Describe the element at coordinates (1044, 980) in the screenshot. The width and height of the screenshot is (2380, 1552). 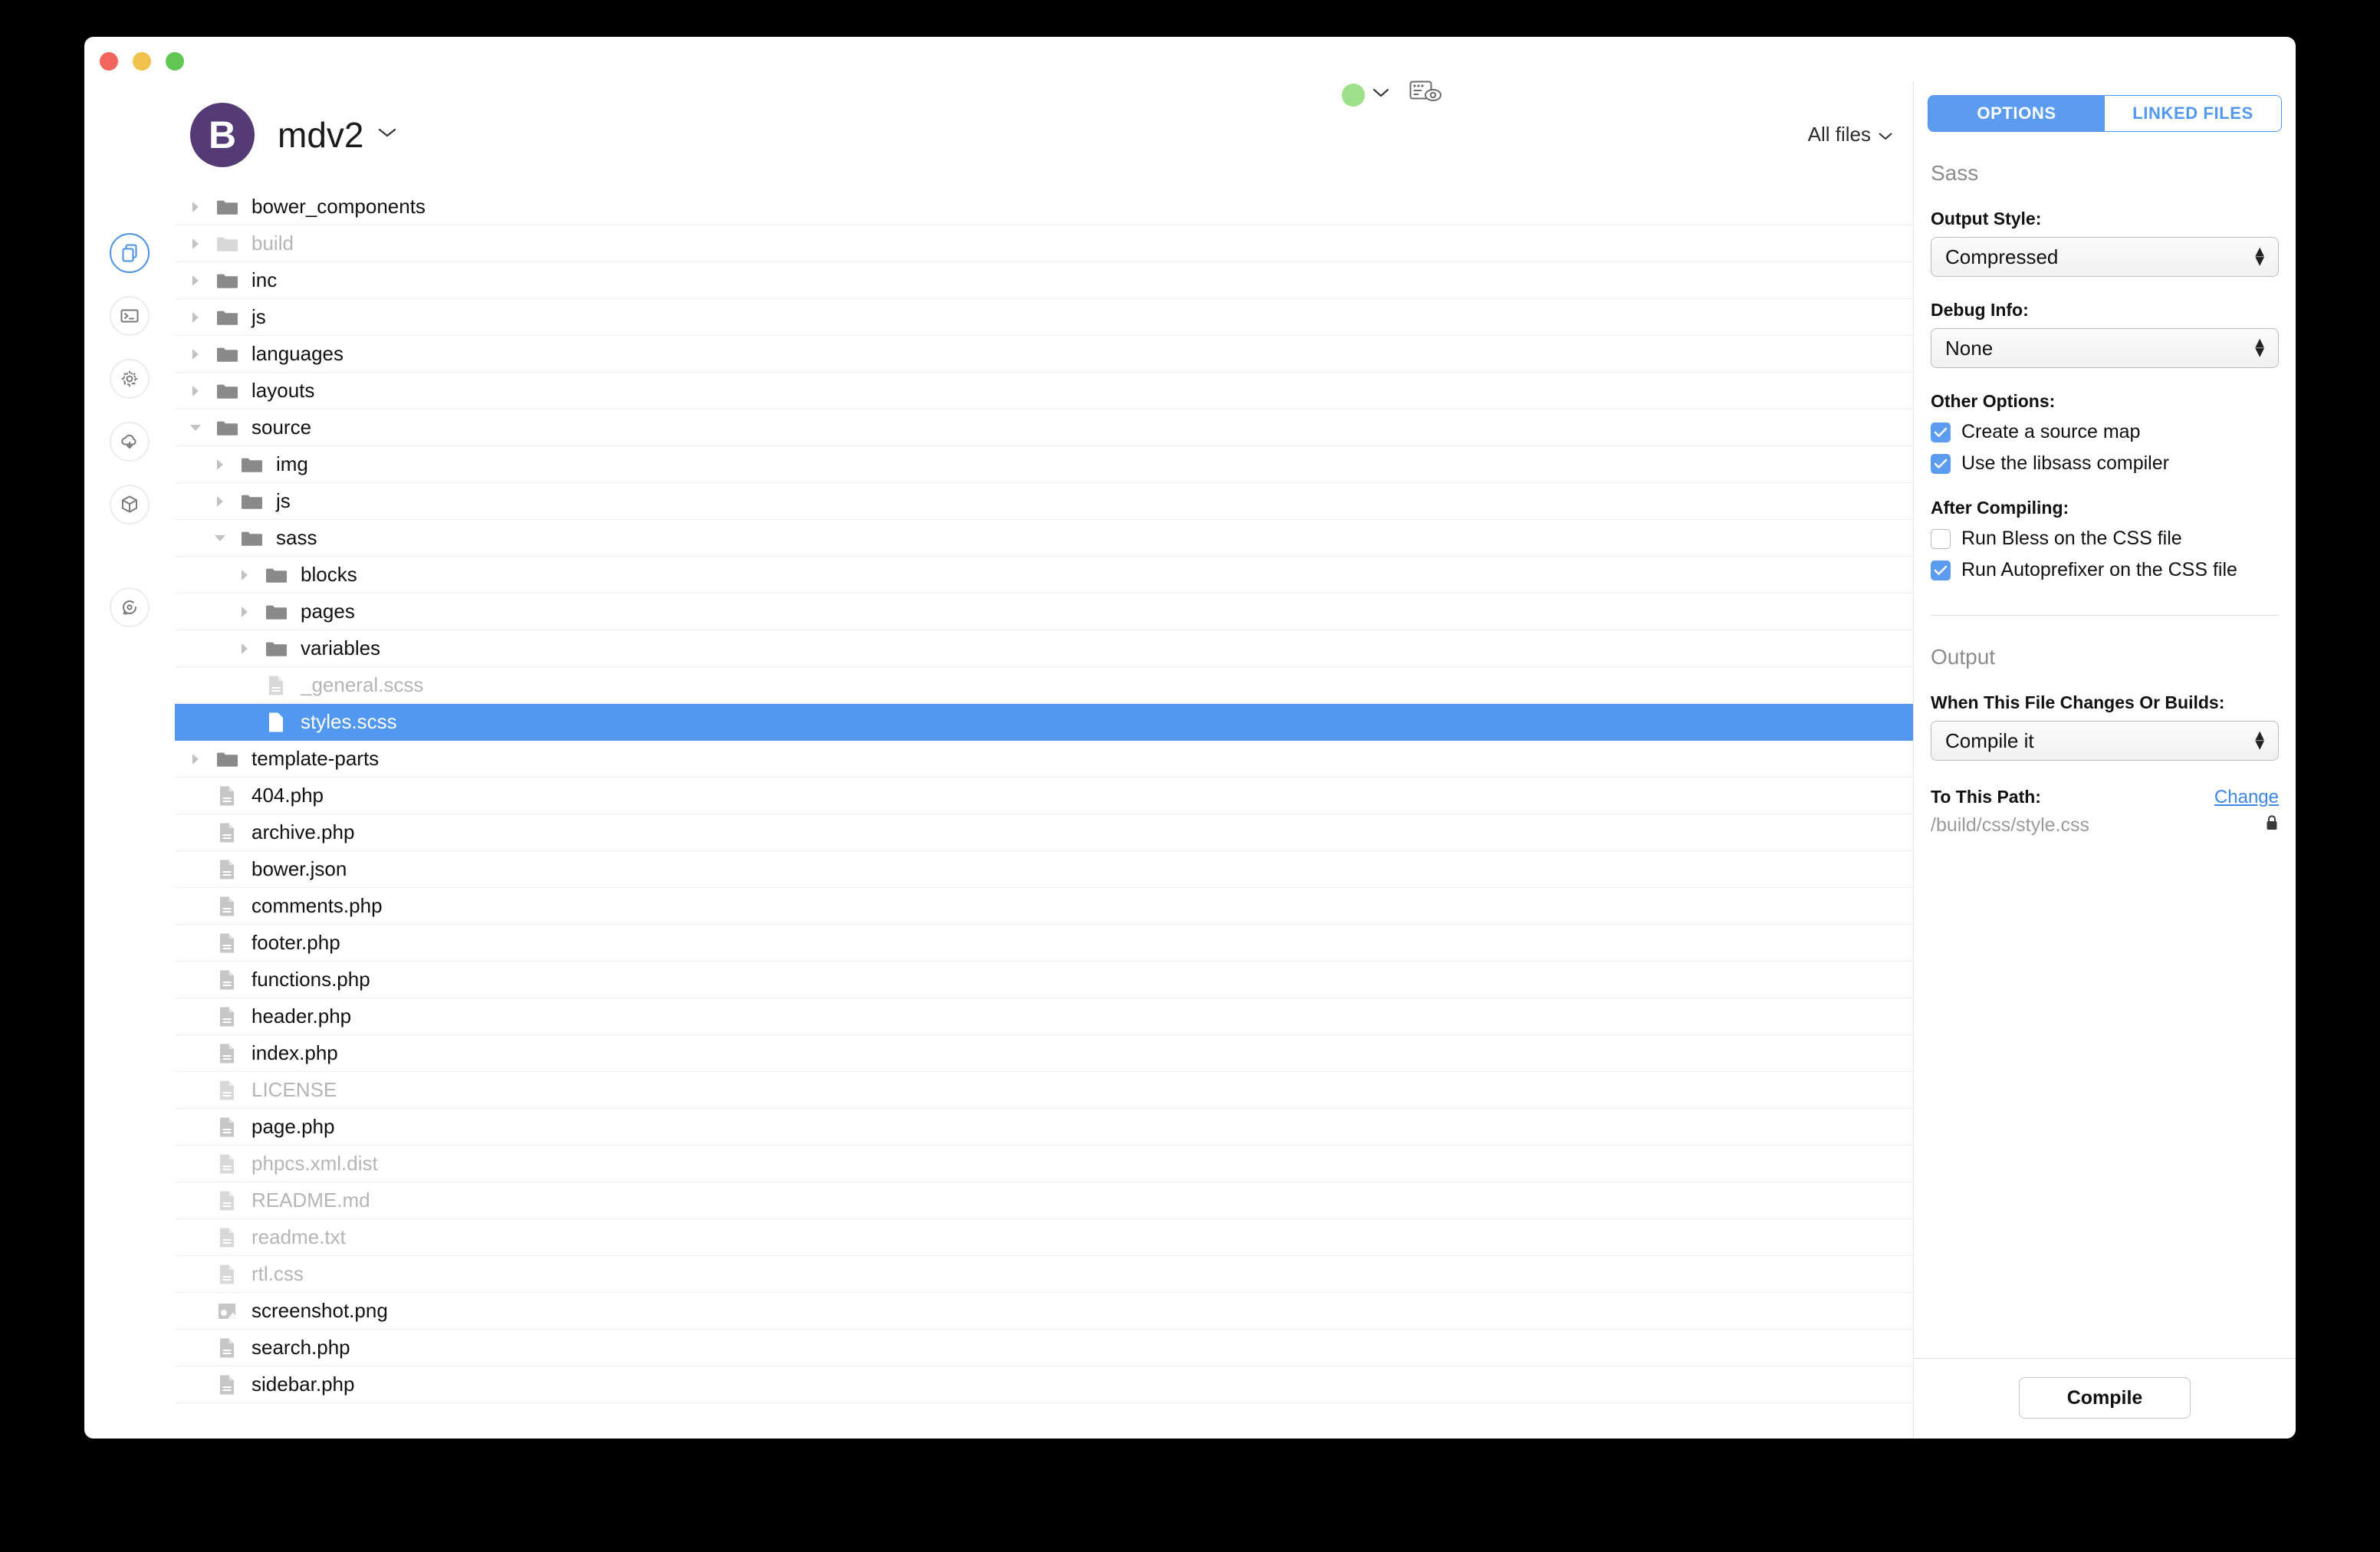
I see `tree-row-file: functions.php` at that location.